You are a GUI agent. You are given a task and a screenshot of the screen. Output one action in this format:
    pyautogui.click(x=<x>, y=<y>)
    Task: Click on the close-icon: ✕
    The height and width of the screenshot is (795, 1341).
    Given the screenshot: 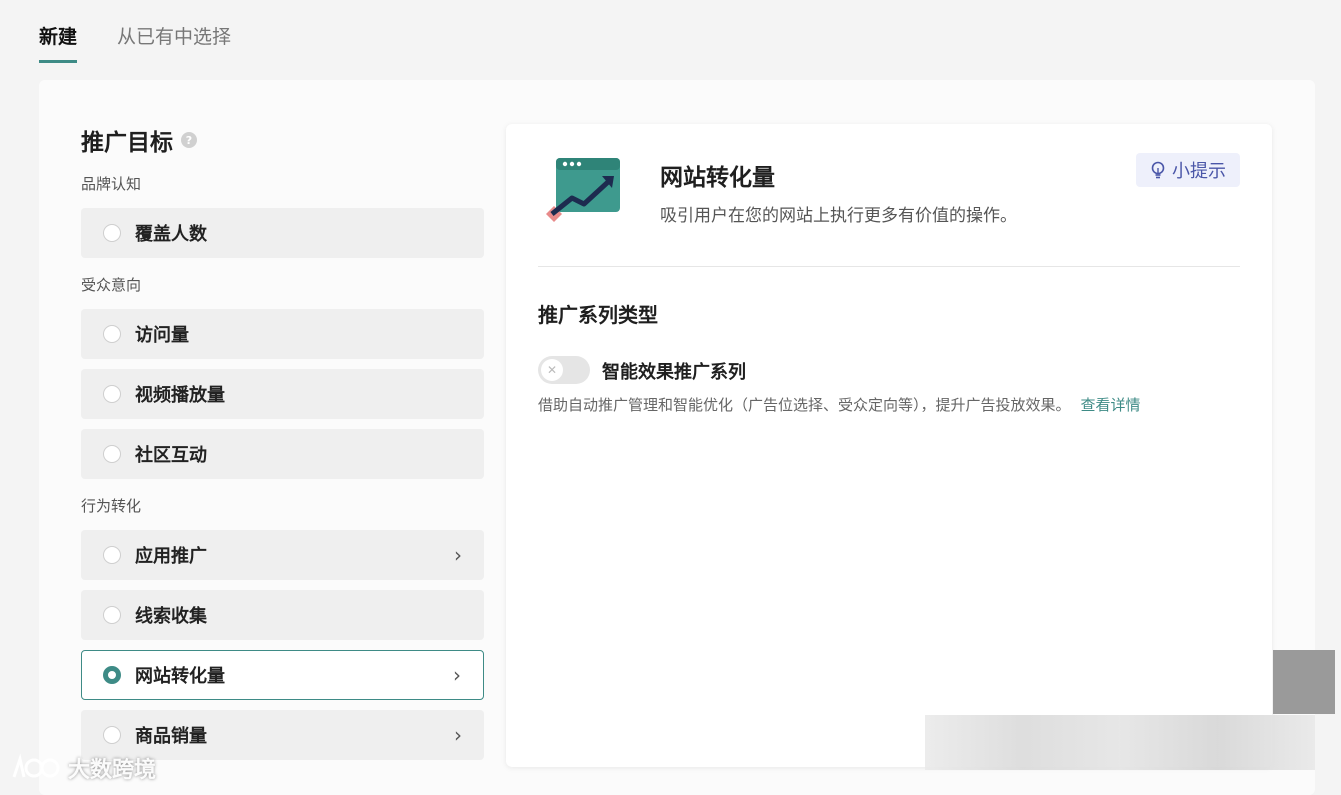 What is the action you would take?
    pyautogui.click(x=552, y=370)
    